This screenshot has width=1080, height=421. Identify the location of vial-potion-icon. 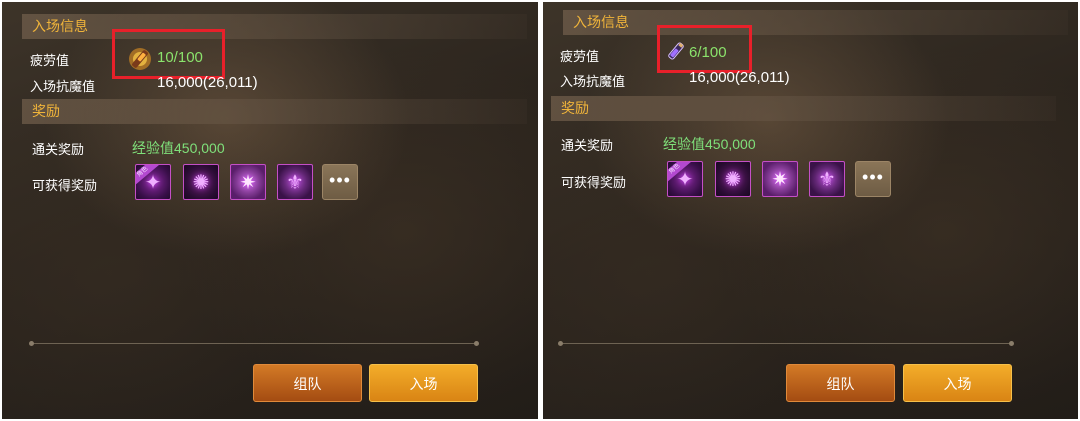
(676, 51).